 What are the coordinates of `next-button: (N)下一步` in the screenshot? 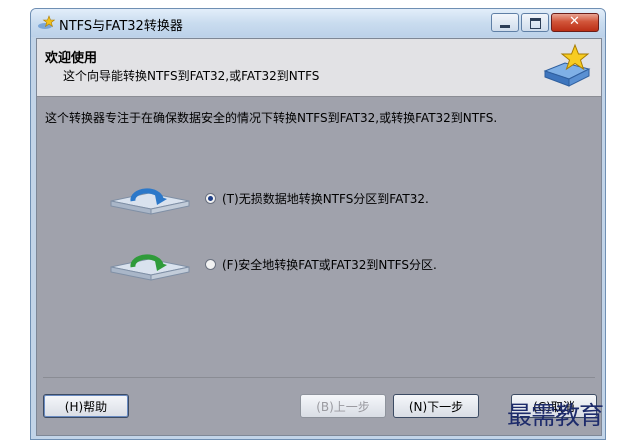 It's located at (436, 406).